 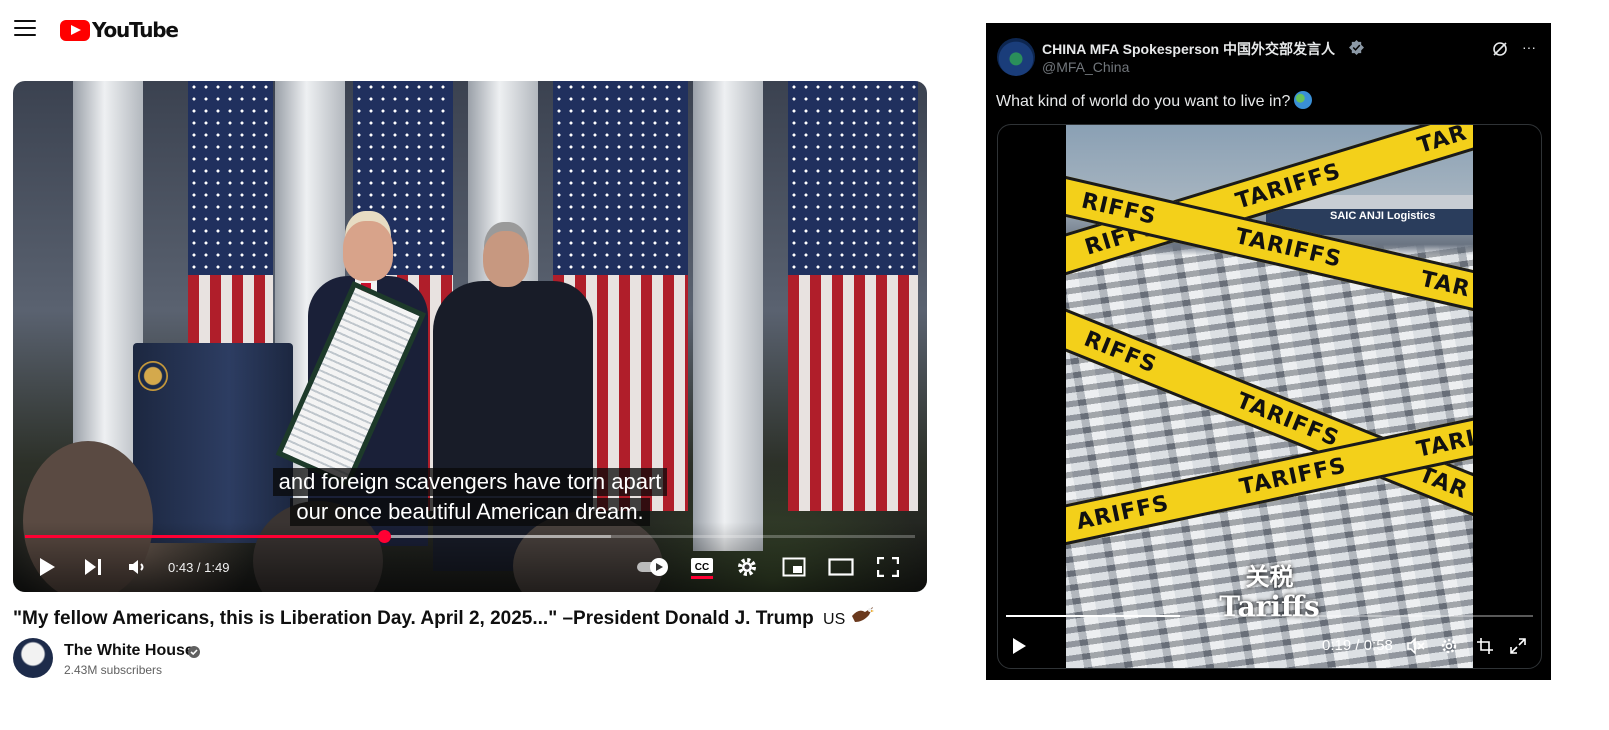 What do you see at coordinates (1529, 47) in the screenshot?
I see `more-icon: ···` at bounding box center [1529, 47].